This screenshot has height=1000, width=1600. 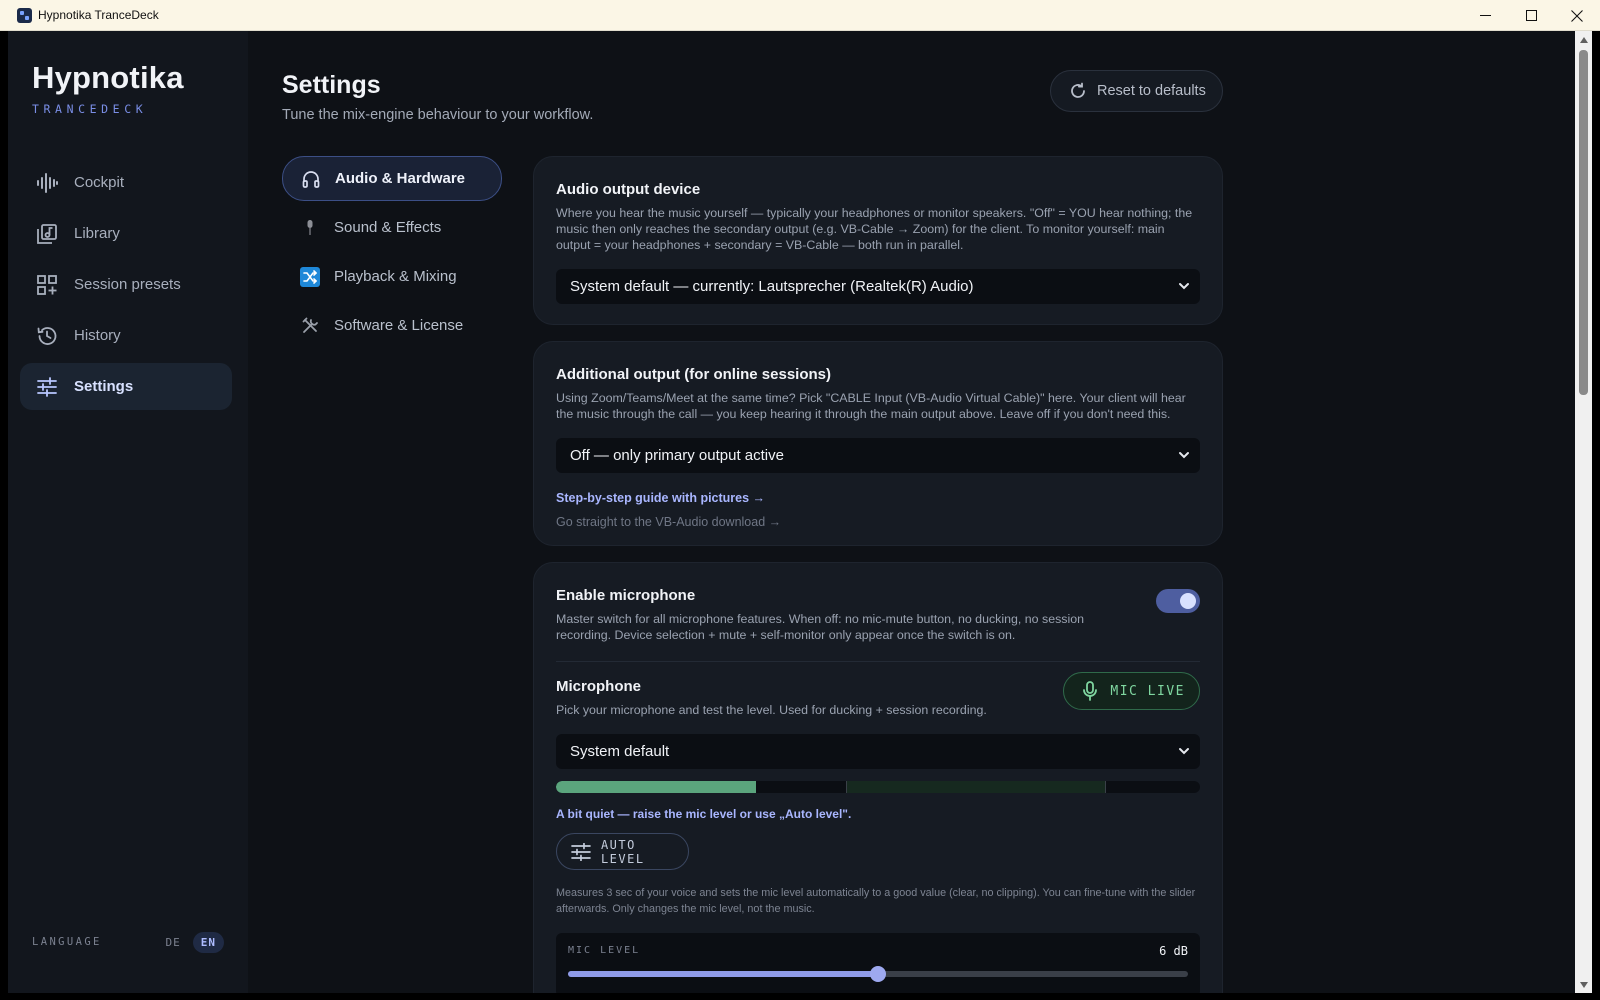 I want to click on shuffle-icon, so click(x=310, y=276).